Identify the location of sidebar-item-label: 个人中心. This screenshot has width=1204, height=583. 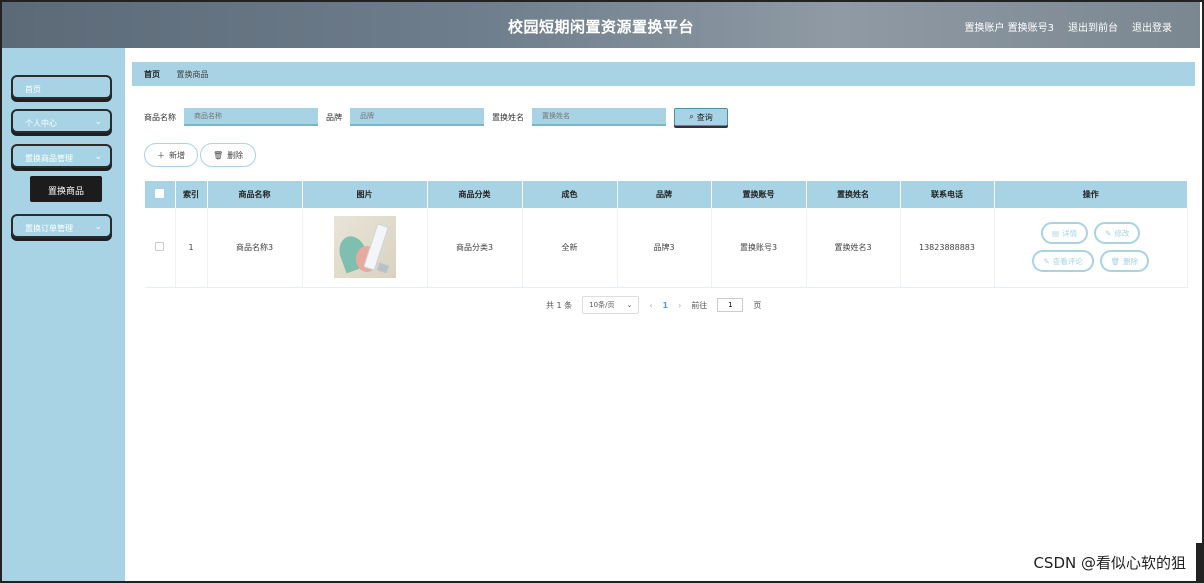
(41, 123).